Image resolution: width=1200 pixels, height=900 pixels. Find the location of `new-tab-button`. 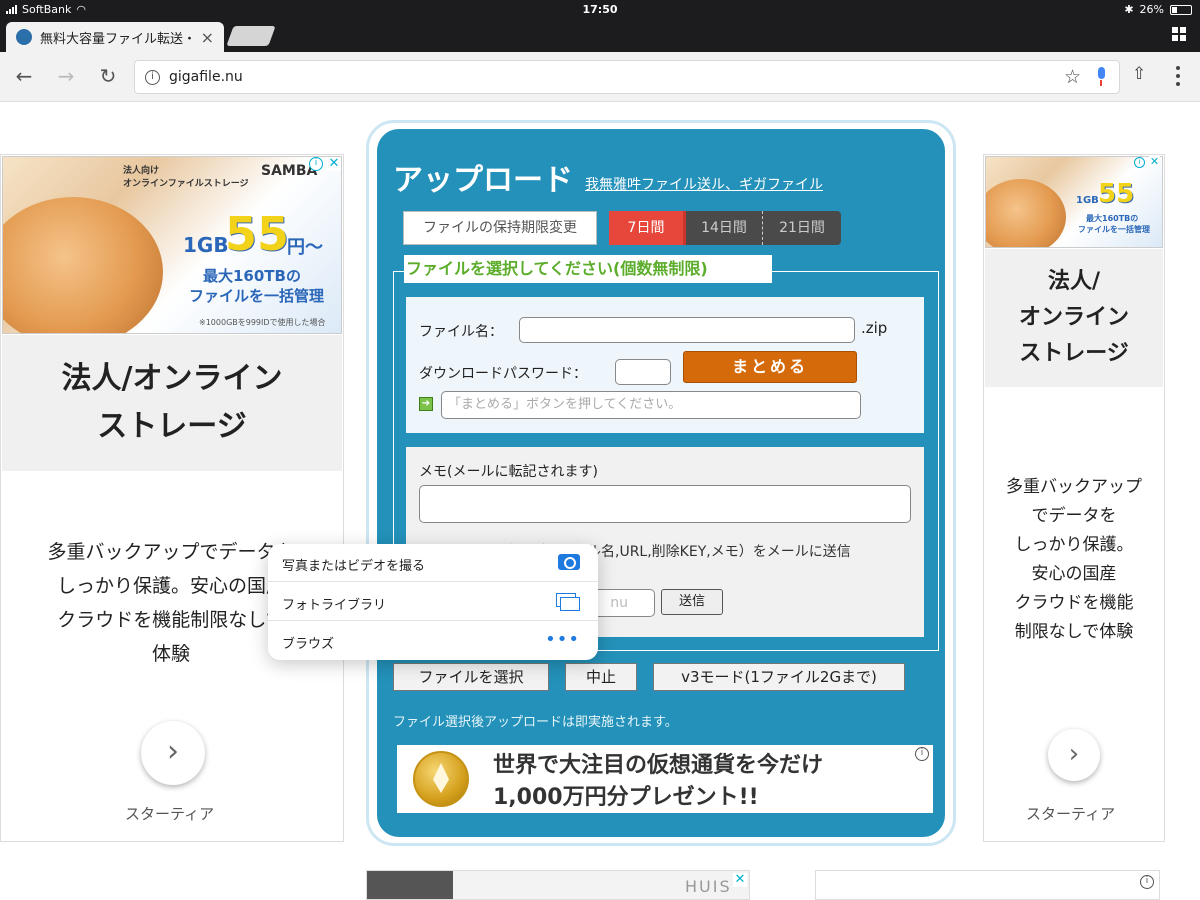

new-tab-button is located at coordinates (251, 36).